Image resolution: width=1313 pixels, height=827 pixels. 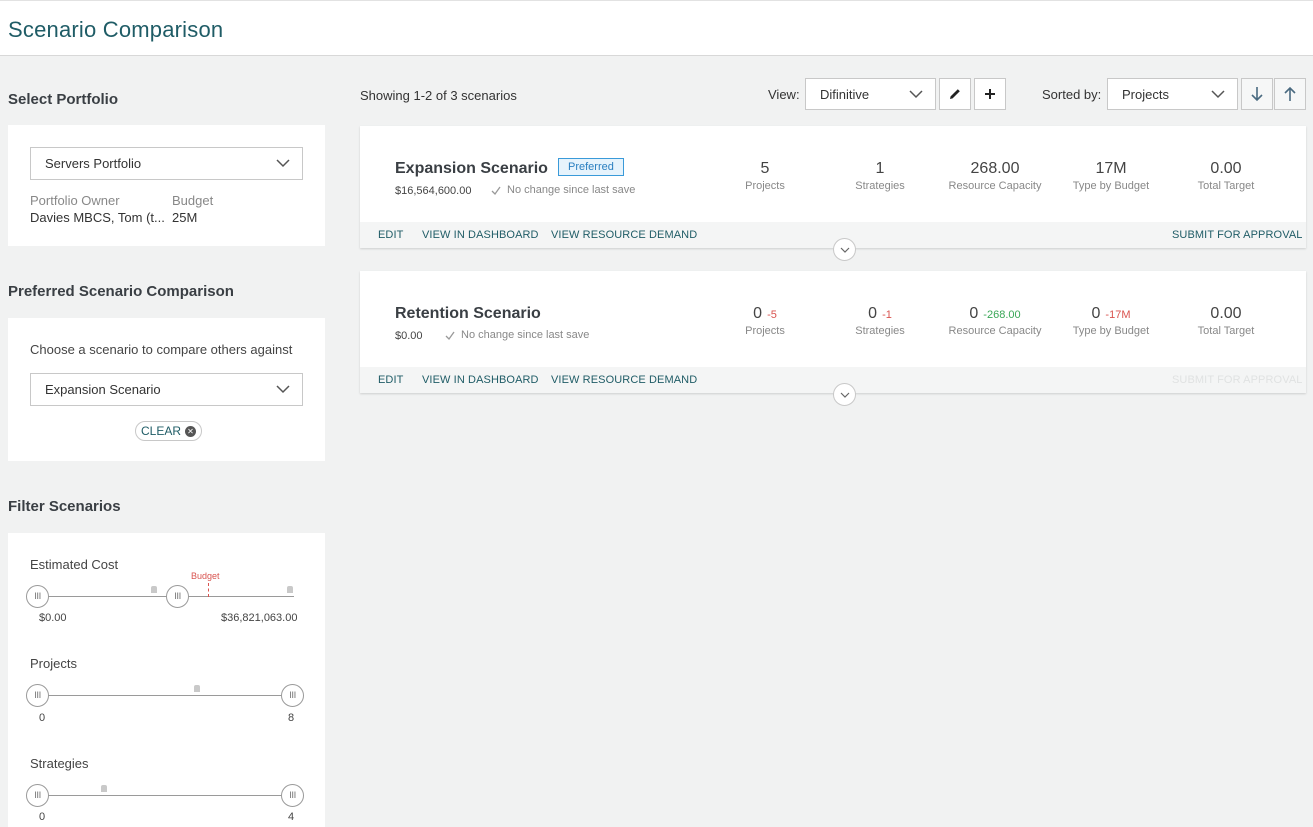 What do you see at coordinates (75, 200) in the screenshot?
I see `portfolio-owner-label: Portfolio Owner` at bounding box center [75, 200].